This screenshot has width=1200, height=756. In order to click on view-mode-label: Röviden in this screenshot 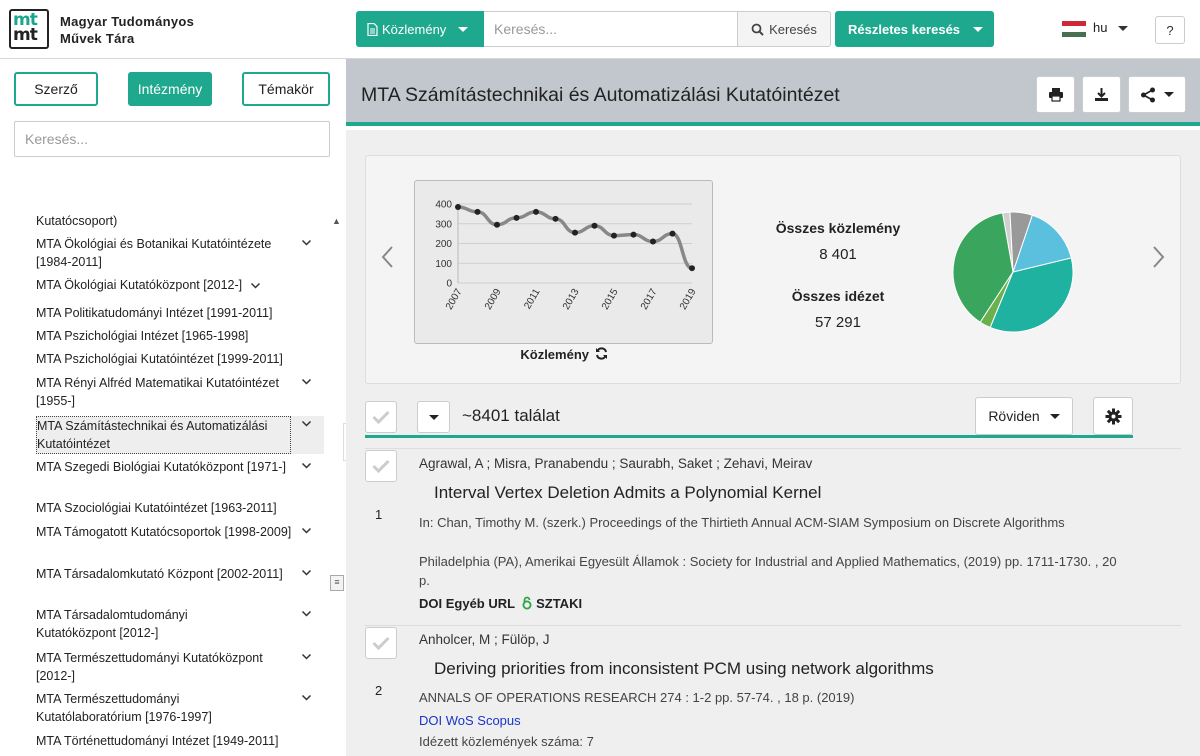, I will do `click(1014, 416)`.